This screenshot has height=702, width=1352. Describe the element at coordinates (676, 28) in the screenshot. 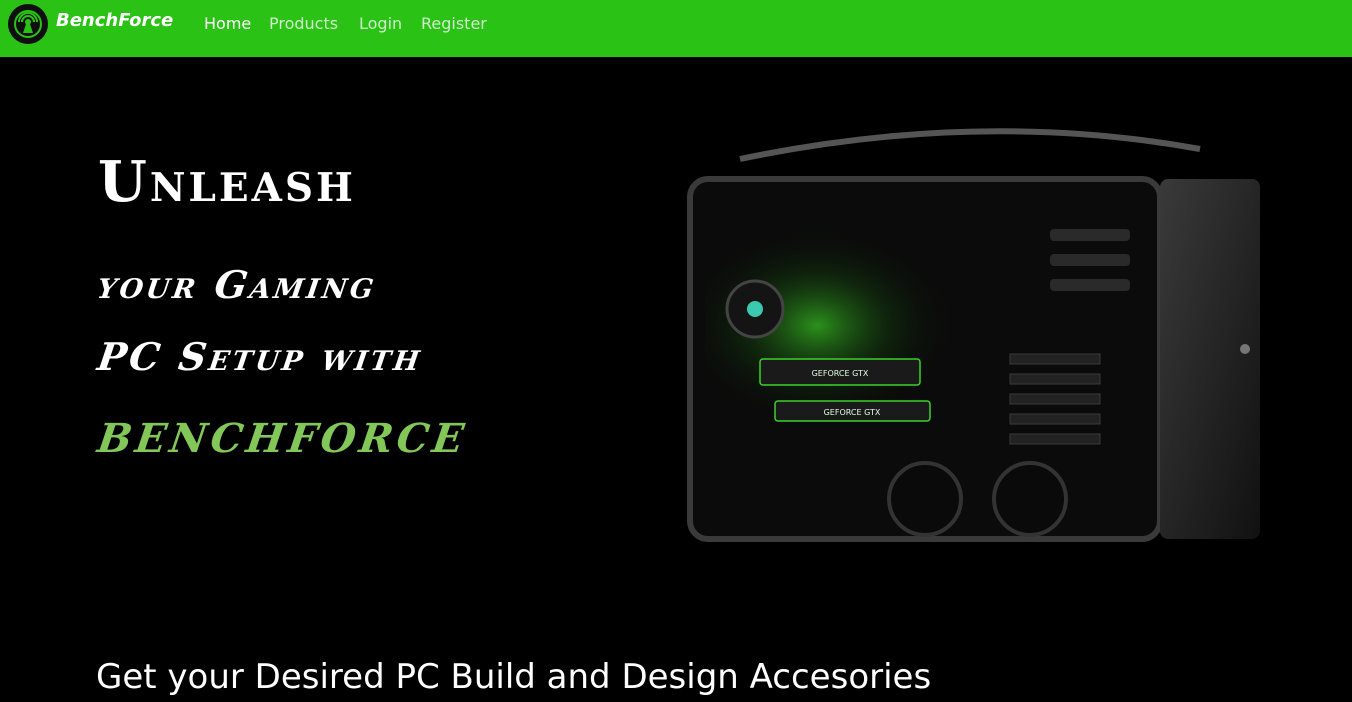

I see `navbar: BenchForce Home Products Login Register` at that location.